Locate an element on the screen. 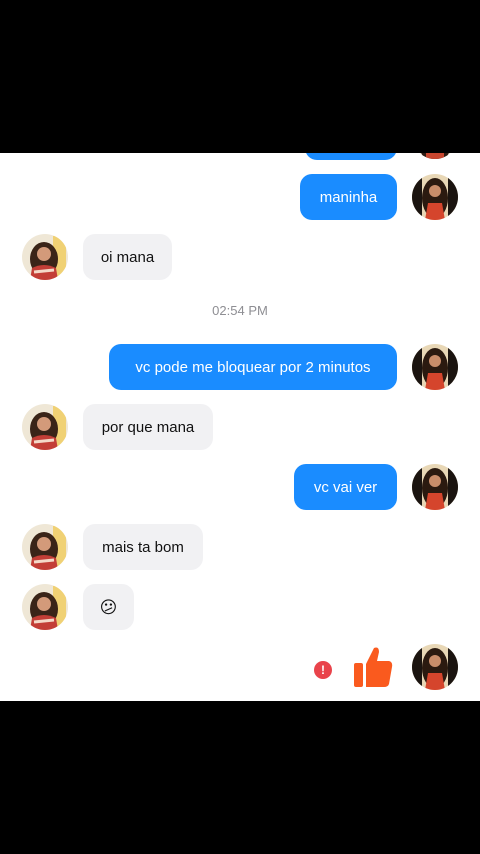 This screenshot has width=480, height=854. message-bubble-outgoing: maninha is located at coordinates (348, 197).